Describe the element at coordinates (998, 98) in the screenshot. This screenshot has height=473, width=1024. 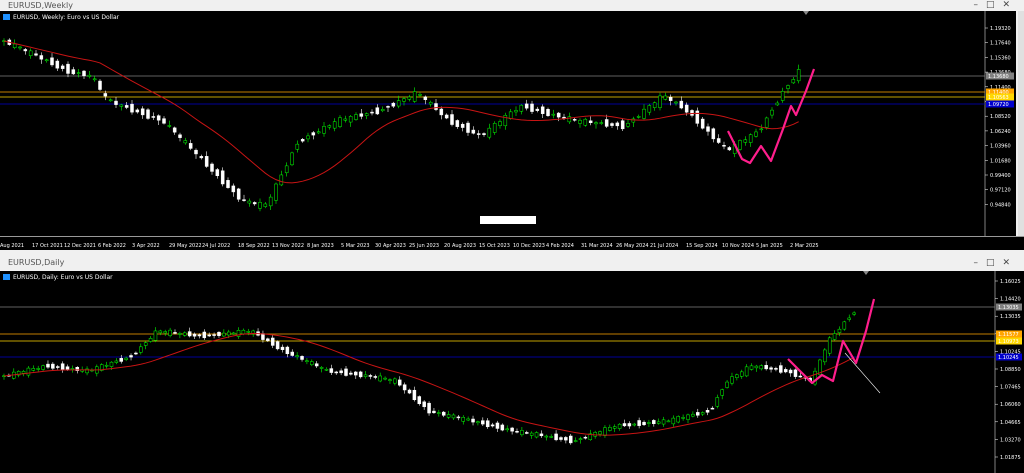
I see `weekly-price-tag-label-yellow: 1.10563` at that location.